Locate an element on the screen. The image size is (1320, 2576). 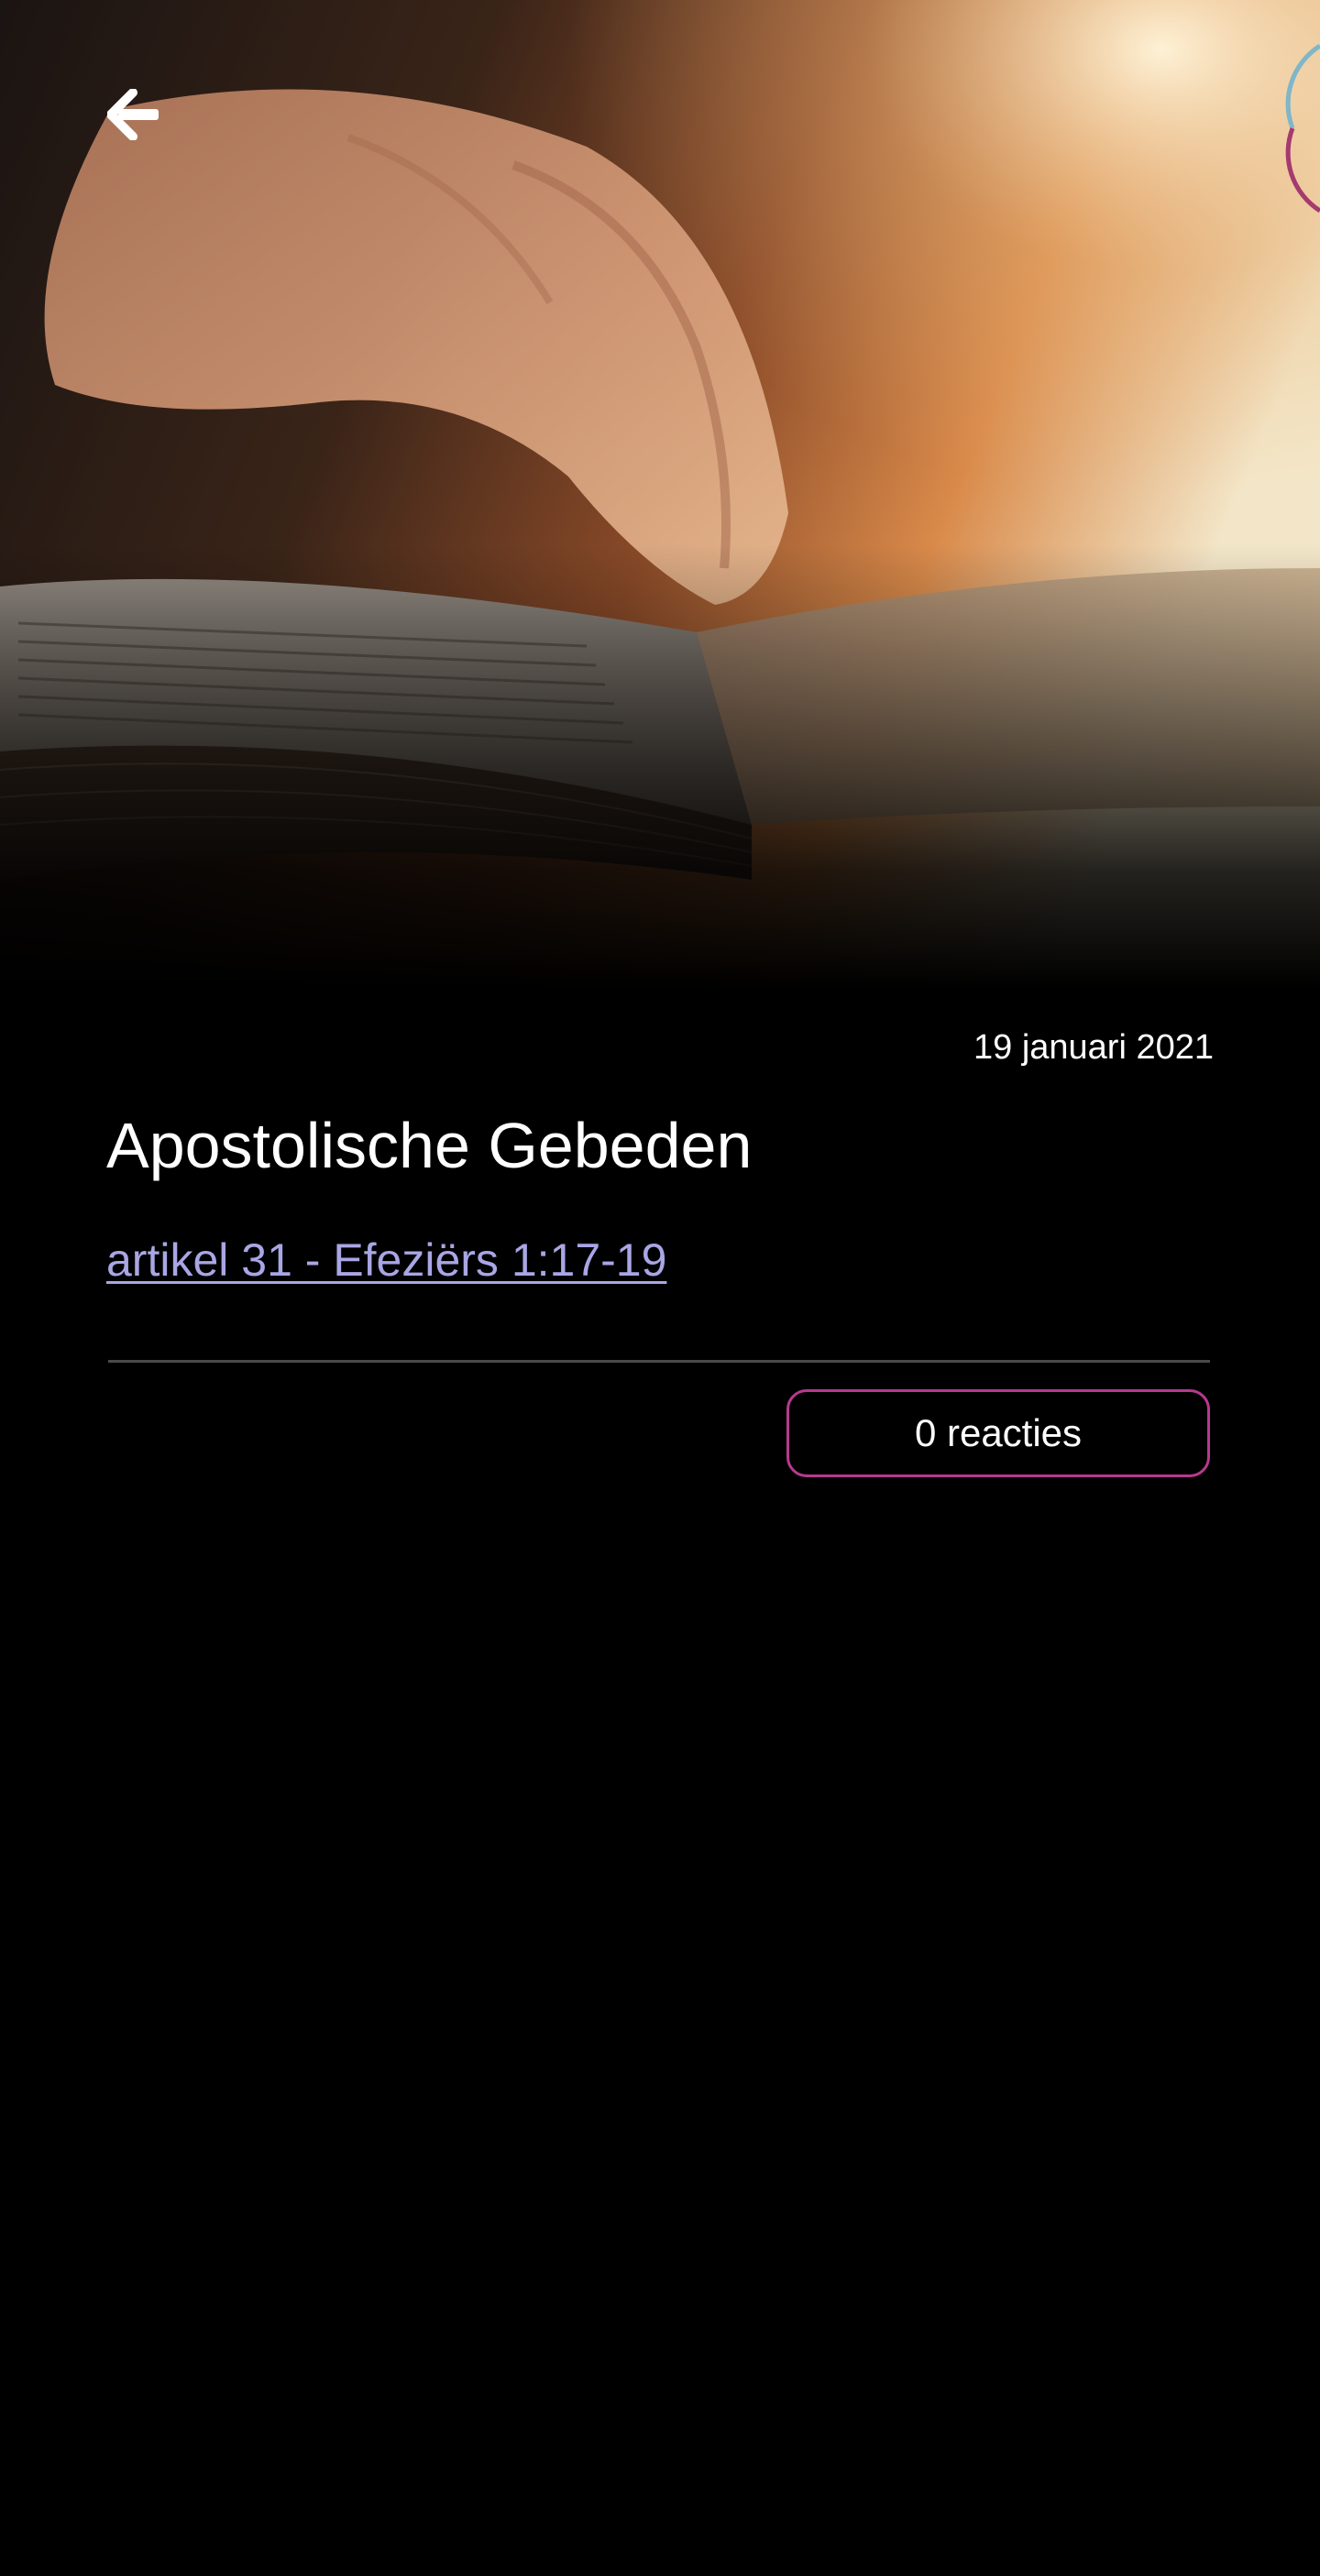
page-title: Apostolische Gebeden is located at coordinates (429, 1145).